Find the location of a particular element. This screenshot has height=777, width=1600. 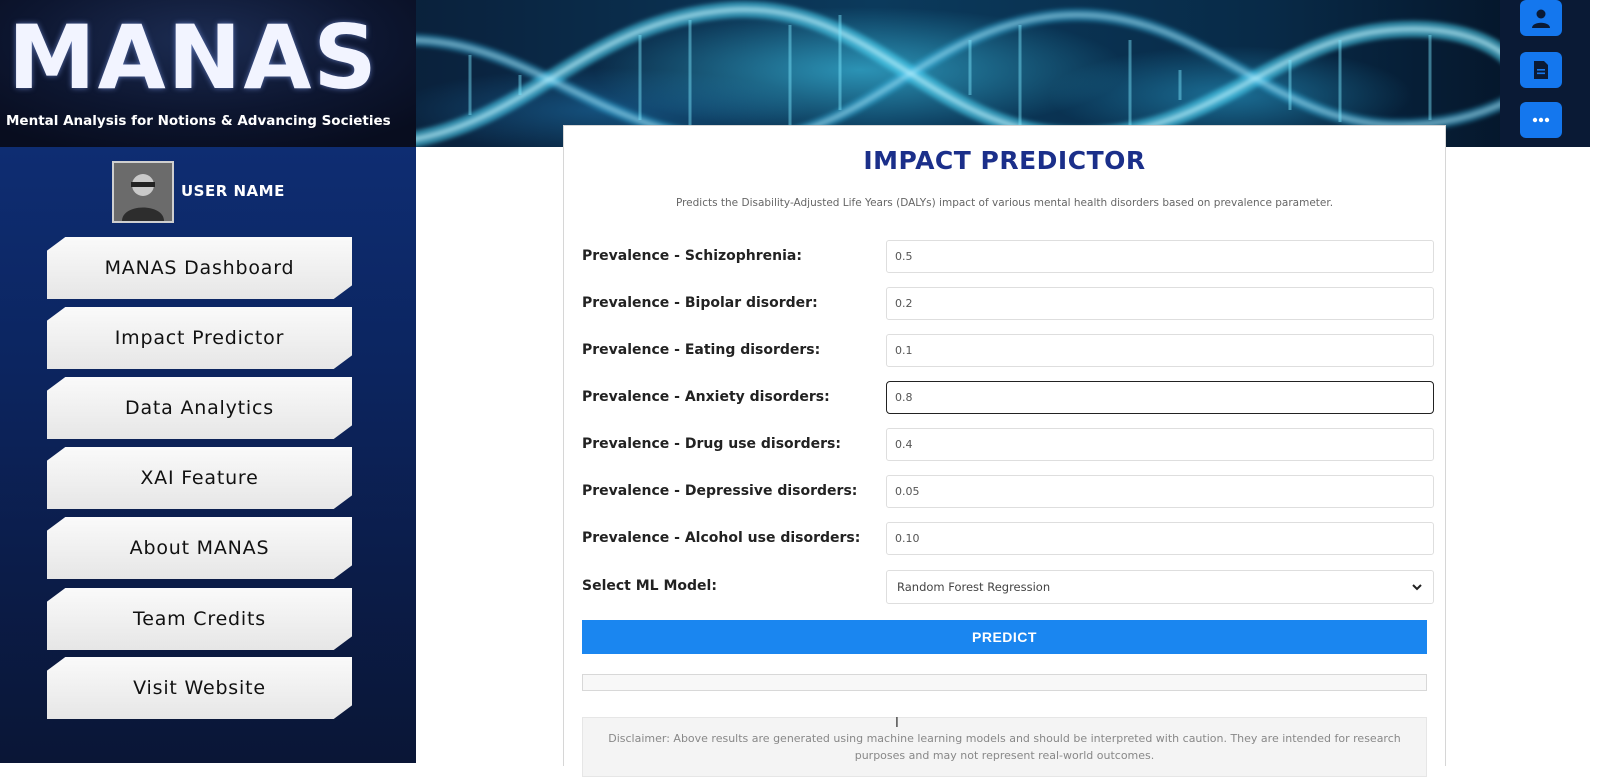

model-select: Random Forest Regression is located at coordinates (1160, 587).